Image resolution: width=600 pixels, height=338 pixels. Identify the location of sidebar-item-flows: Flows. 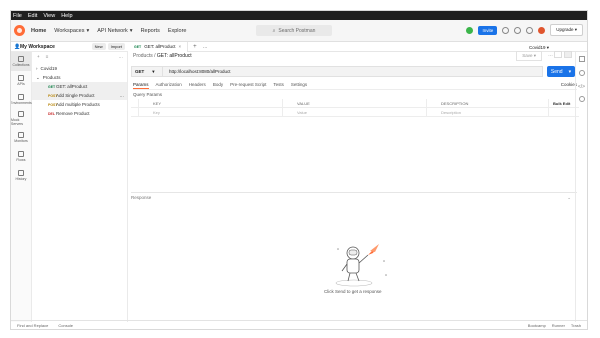
(21, 156).